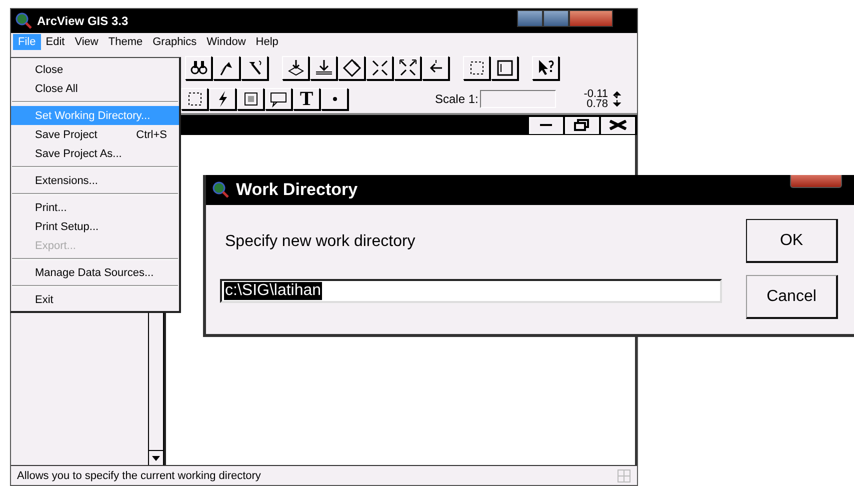 The image size is (854, 486). I want to click on window-title: ArcView GIS 3.3, so click(82, 21).